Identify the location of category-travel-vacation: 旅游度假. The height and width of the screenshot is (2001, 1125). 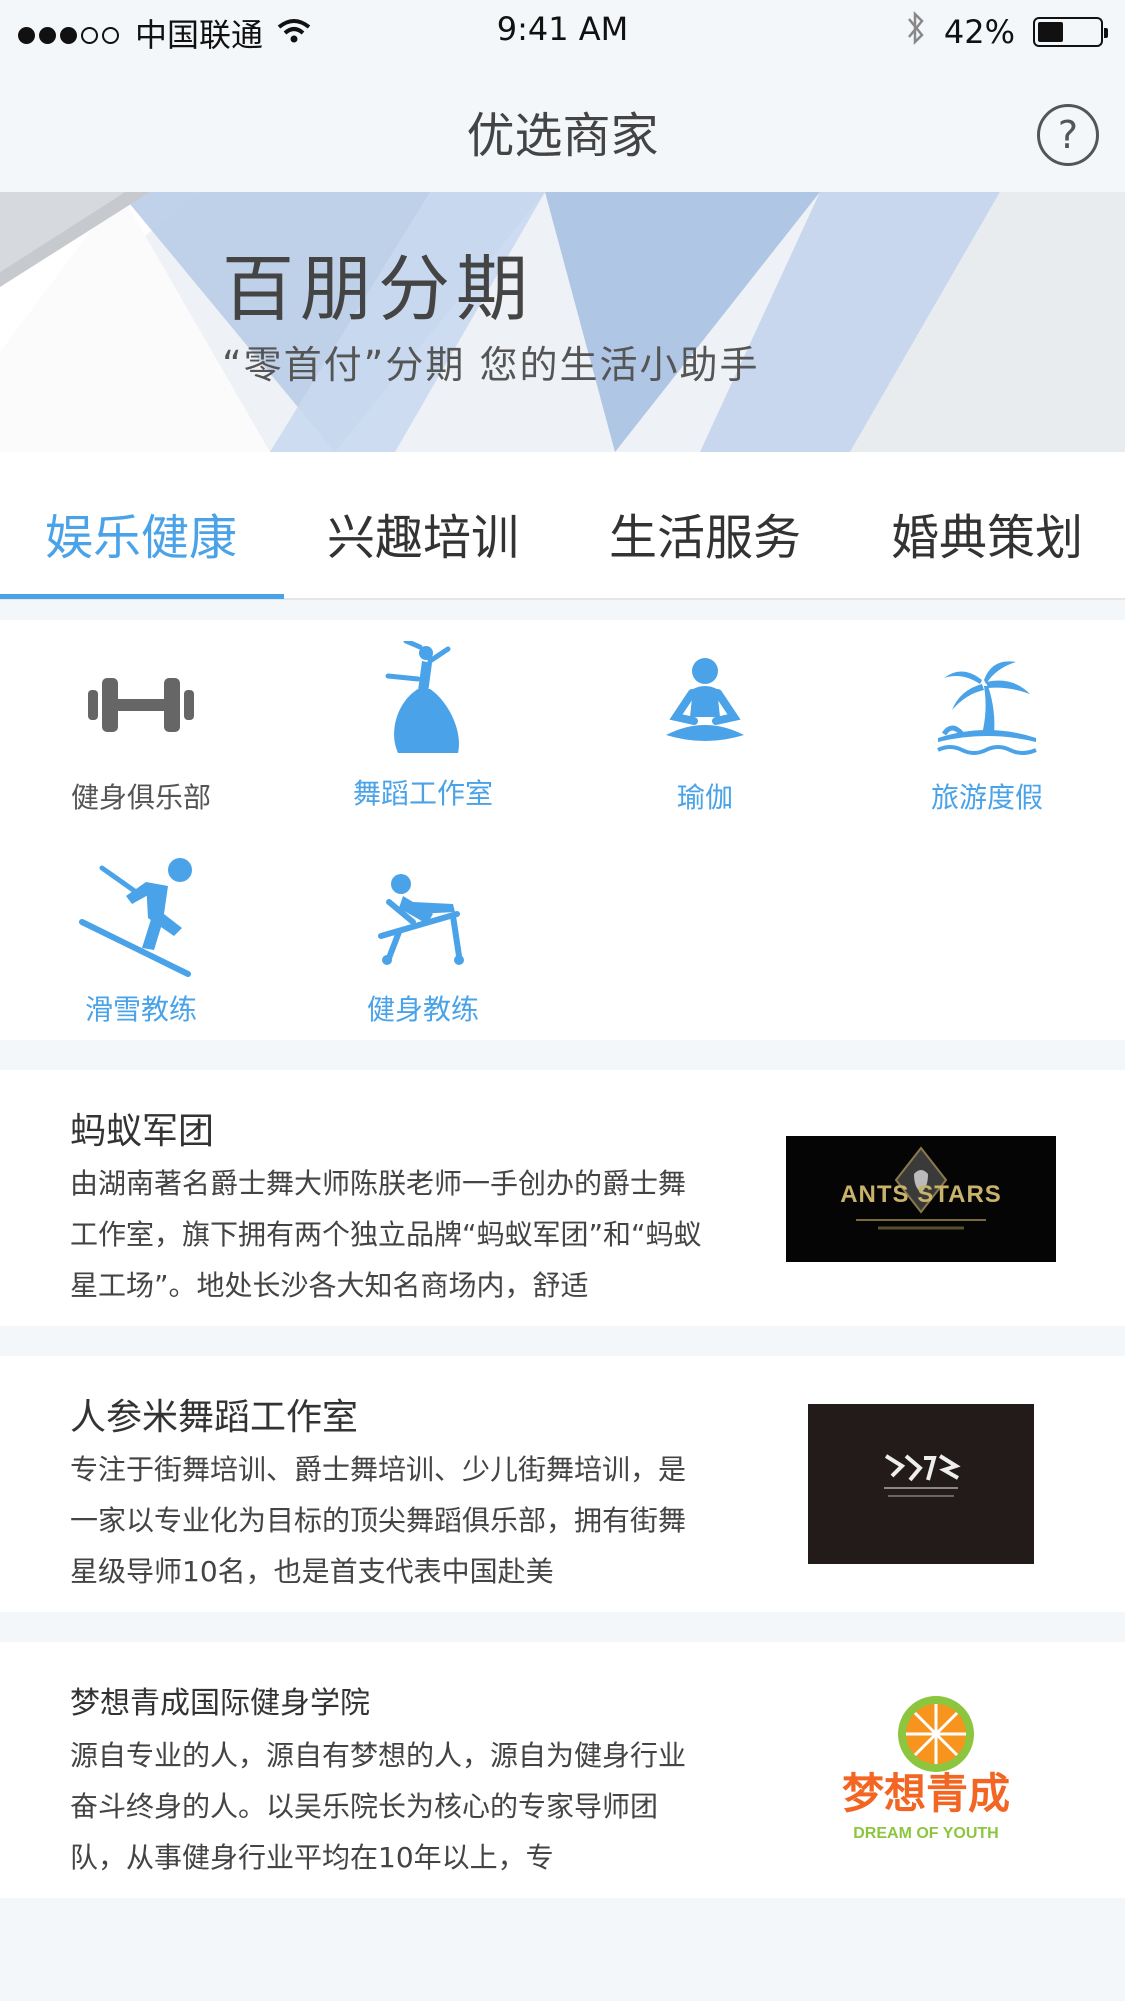
(985, 728).